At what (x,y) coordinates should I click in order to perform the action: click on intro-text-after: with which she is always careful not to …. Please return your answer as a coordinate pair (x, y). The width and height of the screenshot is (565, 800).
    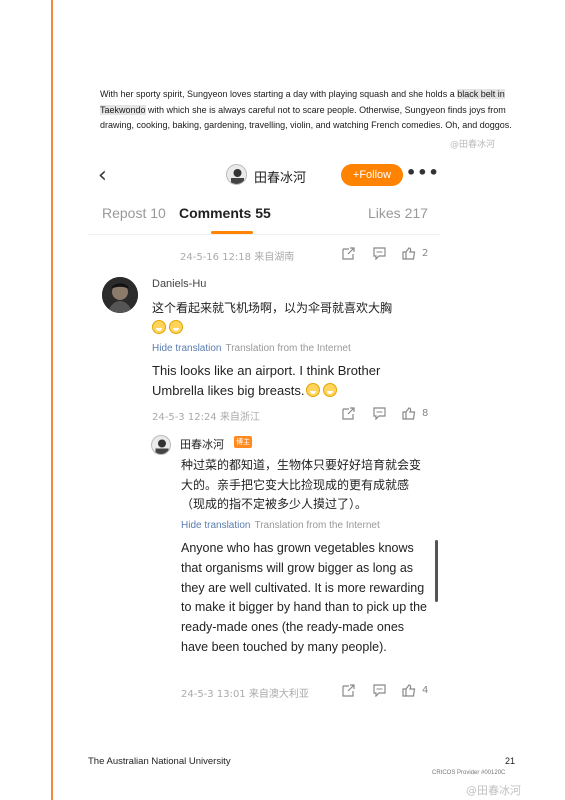
    Looking at the image, I should click on (306, 117).